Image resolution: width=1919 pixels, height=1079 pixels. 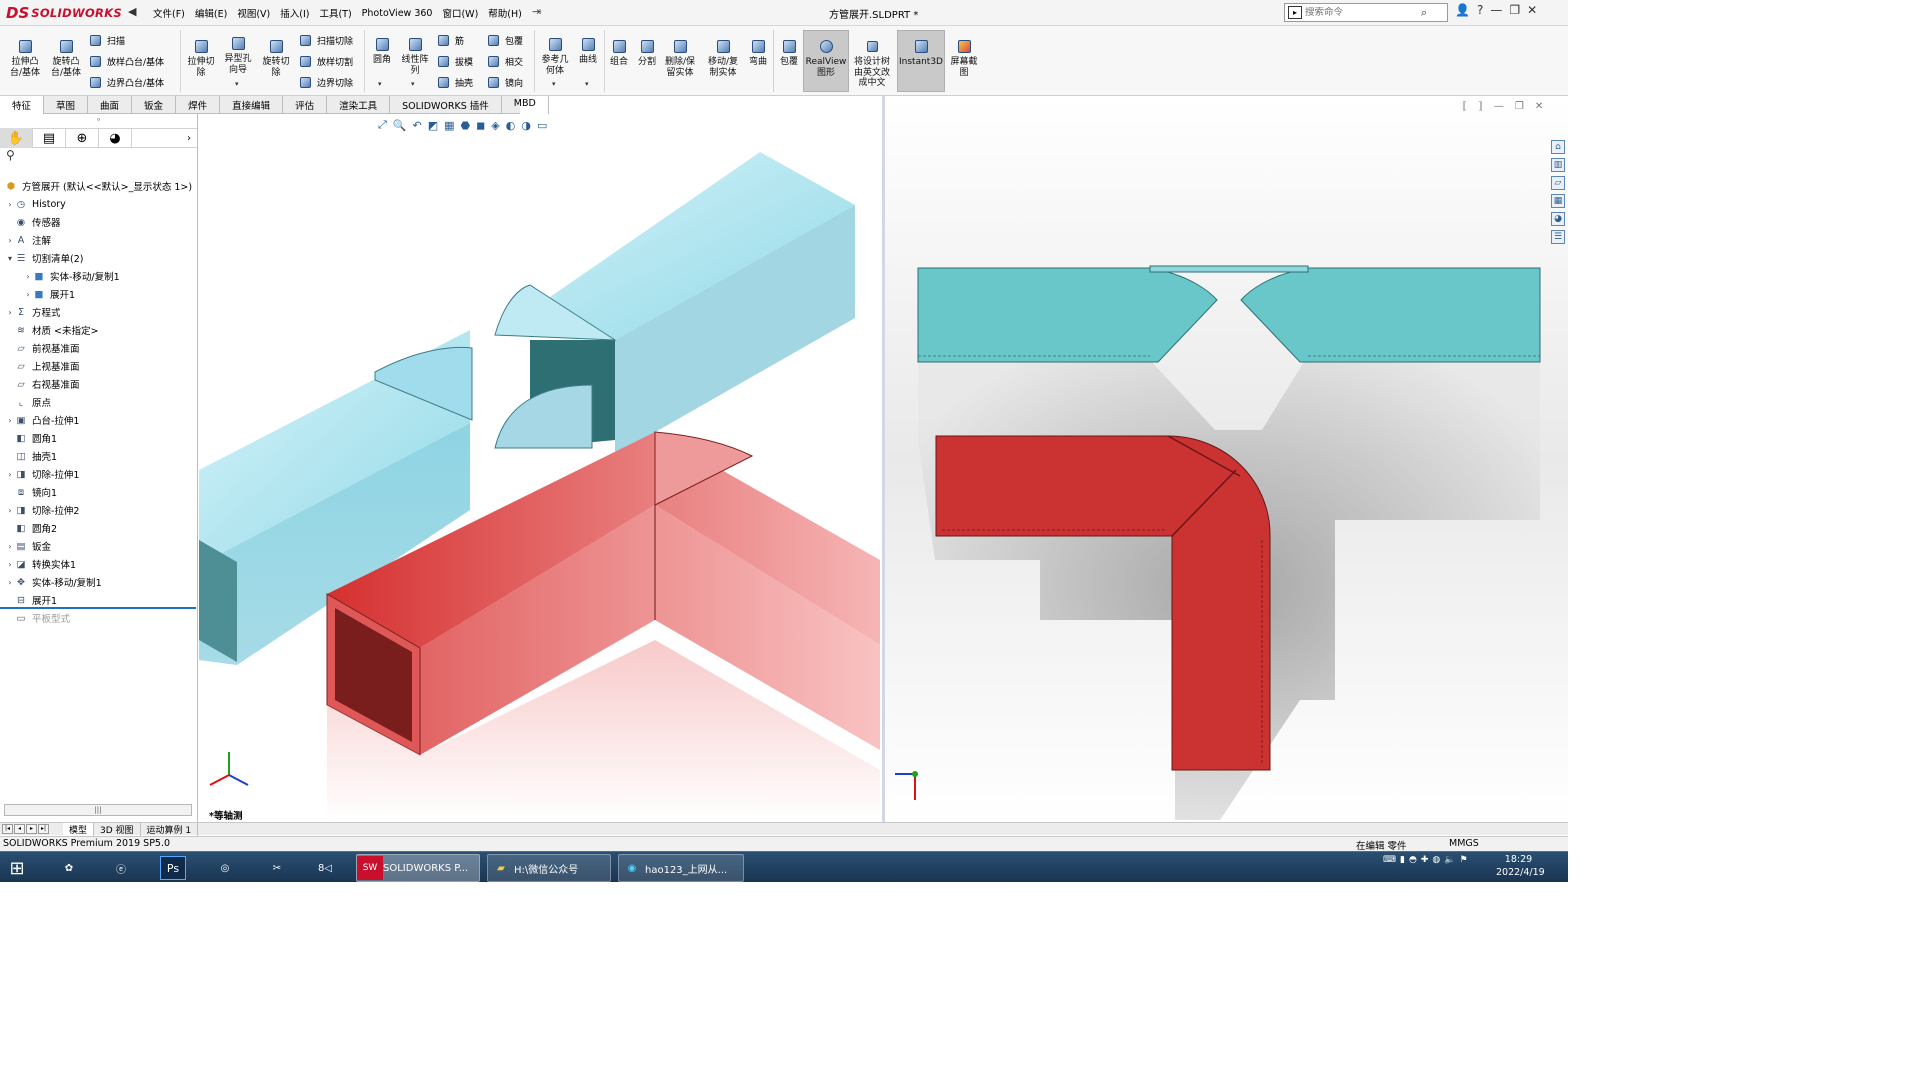 What do you see at coordinates (132, 11) in the screenshot?
I see `menu-expand-icon: ◀` at bounding box center [132, 11].